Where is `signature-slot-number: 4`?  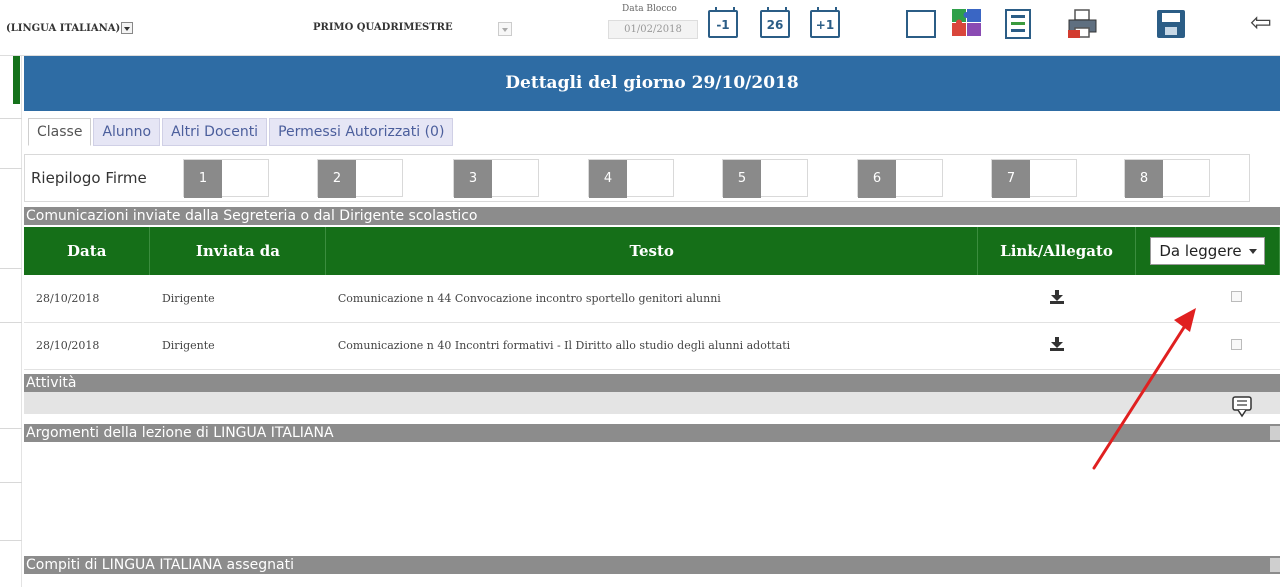 signature-slot-number: 4 is located at coordinates (608, 179).